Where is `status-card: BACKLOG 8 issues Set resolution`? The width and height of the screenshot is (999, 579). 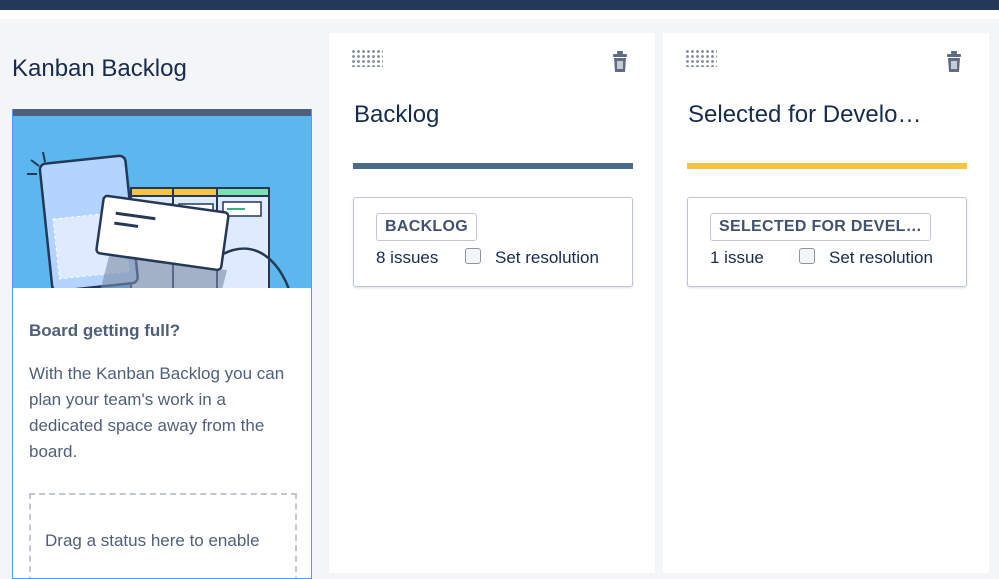 status-card: BACKLOG 8 issues Set resolution is located at coordinates (493, 242).